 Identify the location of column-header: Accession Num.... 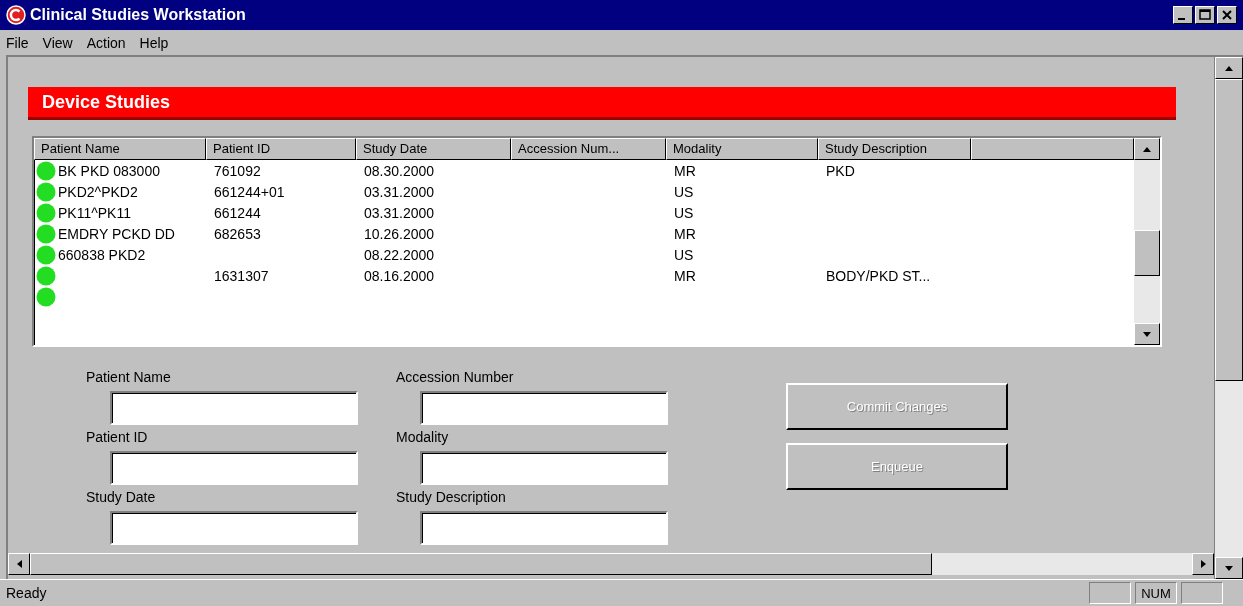
(588, 149).